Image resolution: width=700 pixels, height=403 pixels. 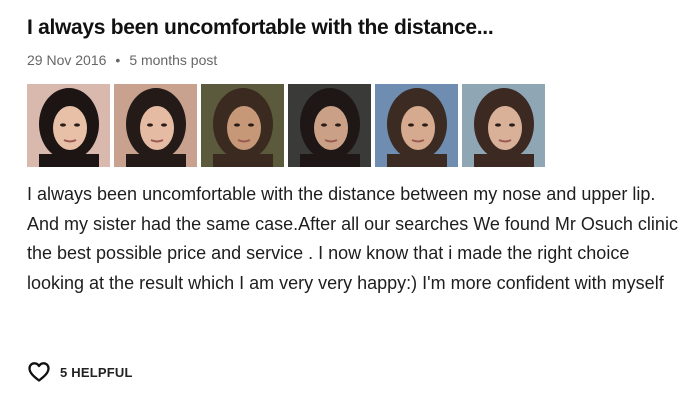 What do you see at coordinates (67, 60) in the screenshot?
I see `review-date: 29 Nov 2016` at bounding box center [67, 60].